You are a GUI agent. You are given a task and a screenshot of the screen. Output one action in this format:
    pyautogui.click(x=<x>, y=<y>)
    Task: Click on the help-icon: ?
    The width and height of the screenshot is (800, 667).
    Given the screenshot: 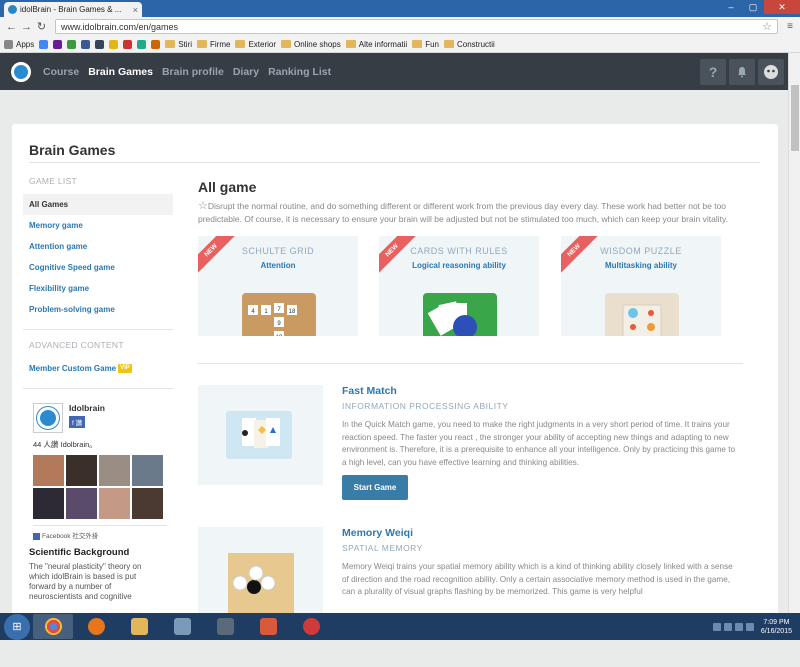 What is the action you would take?
    pyautogui.click(x=713, y=71)
    